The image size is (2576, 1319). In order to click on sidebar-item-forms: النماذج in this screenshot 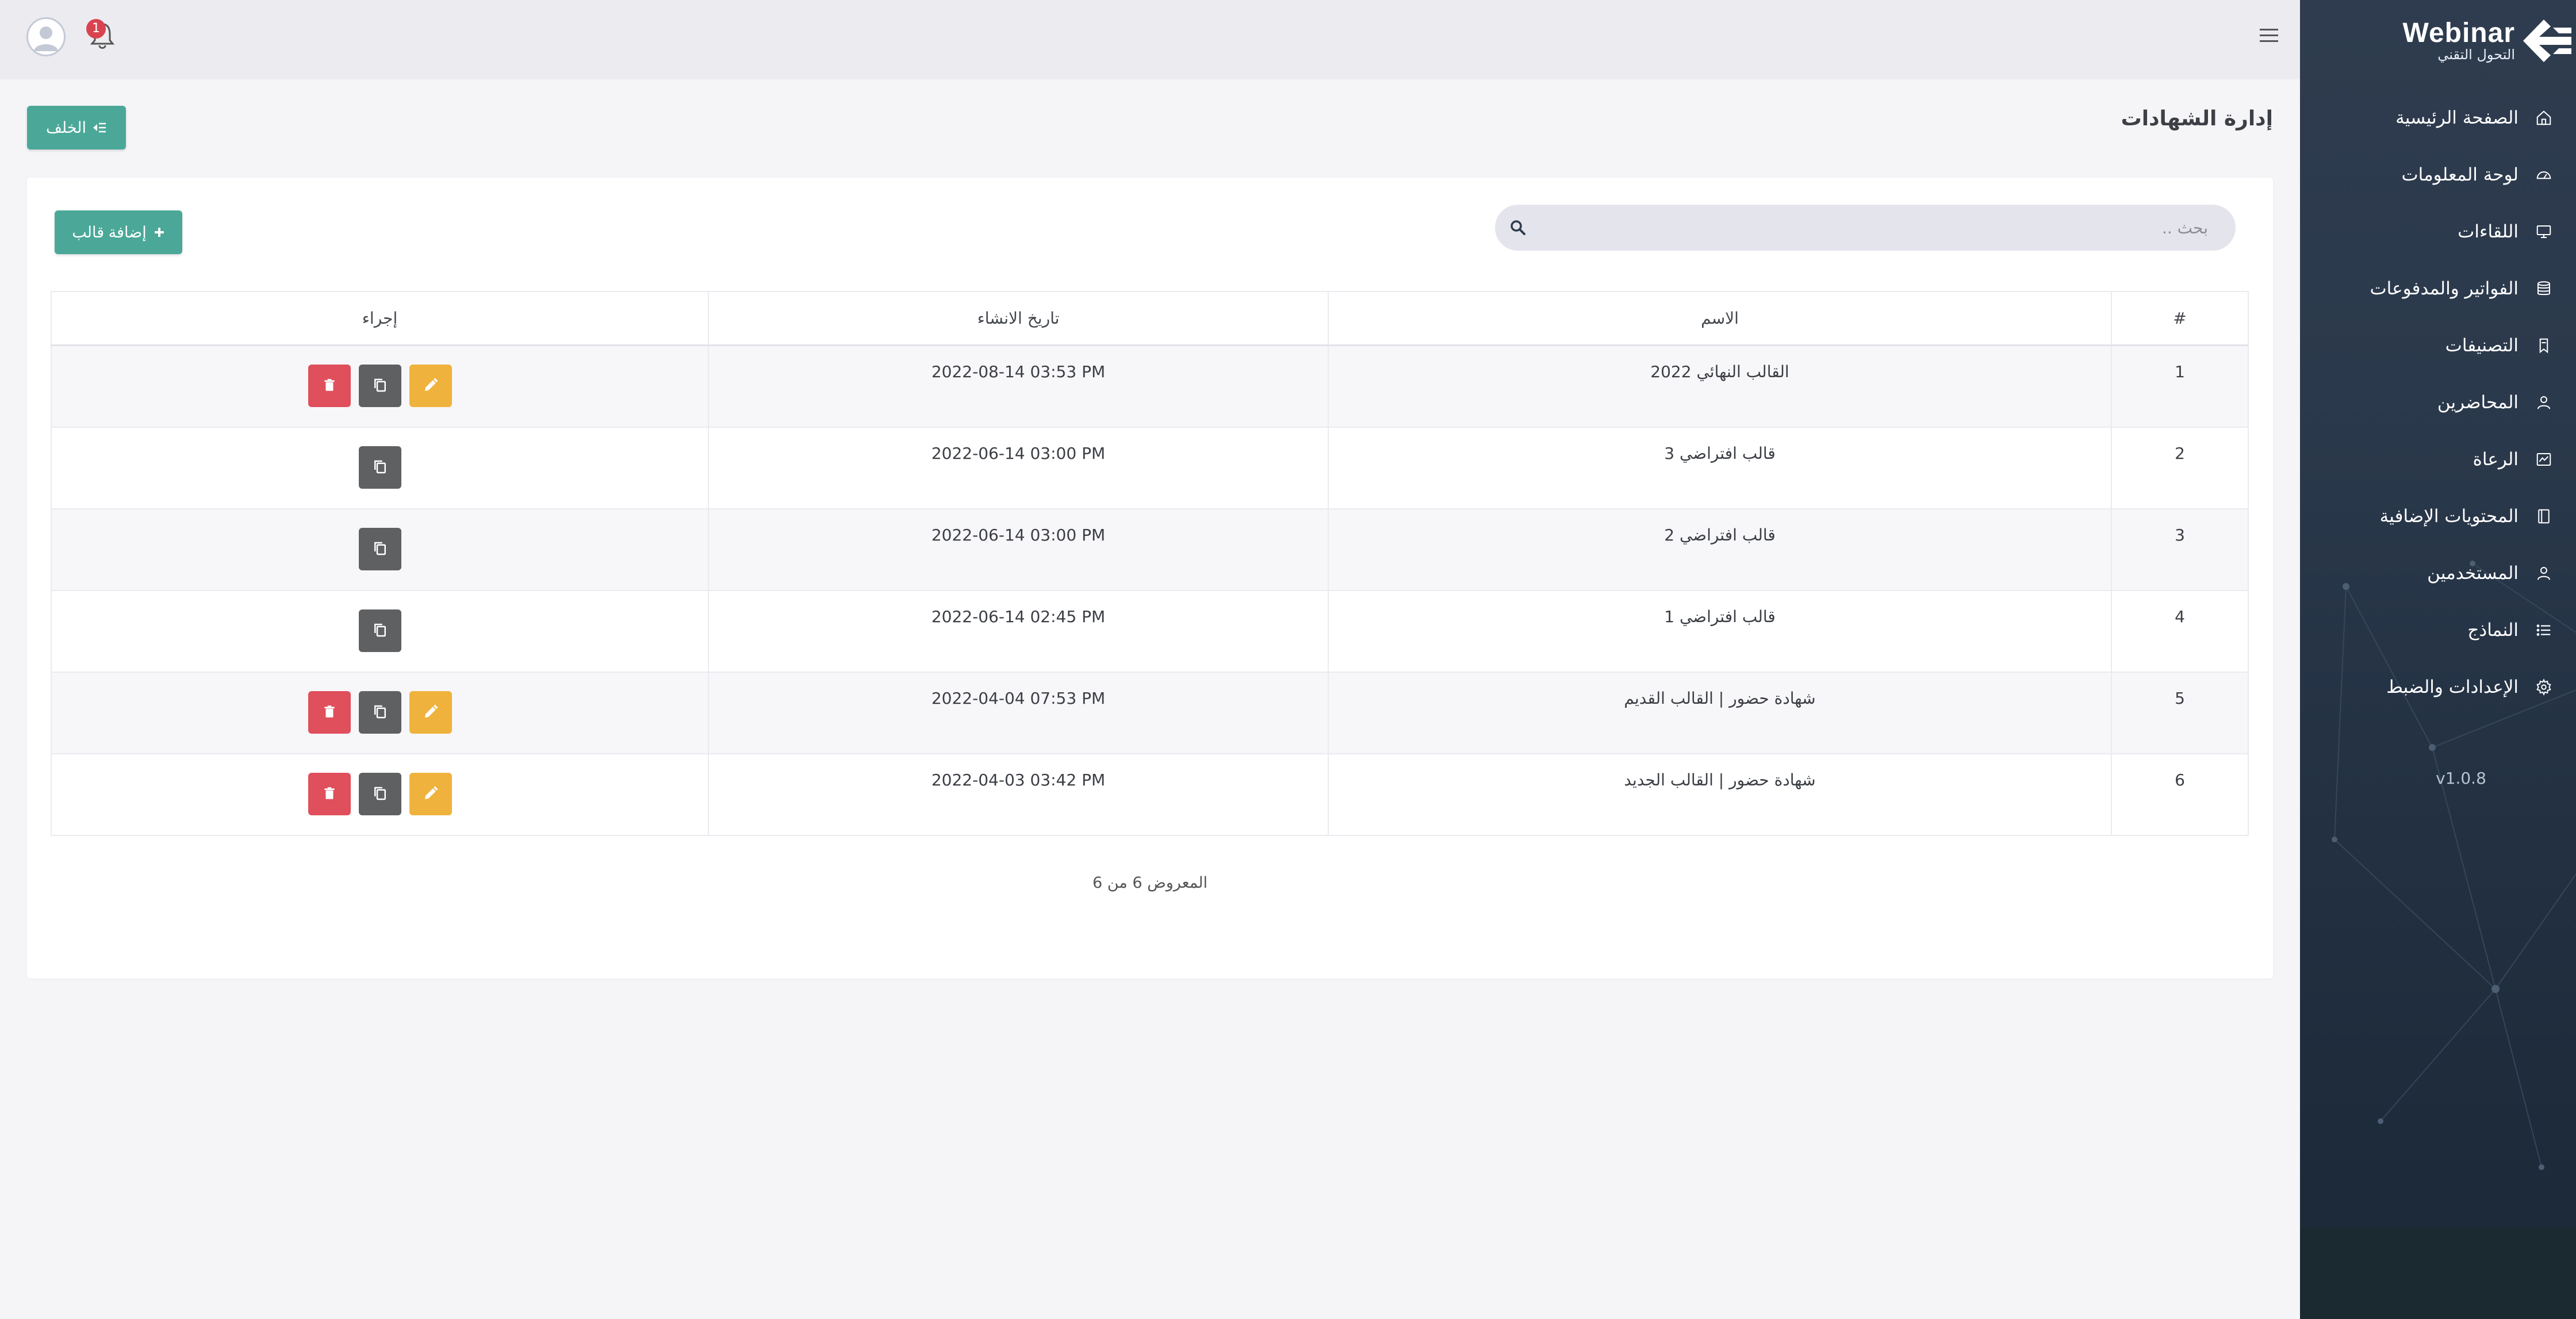, I will do `click(2438, 629)`.